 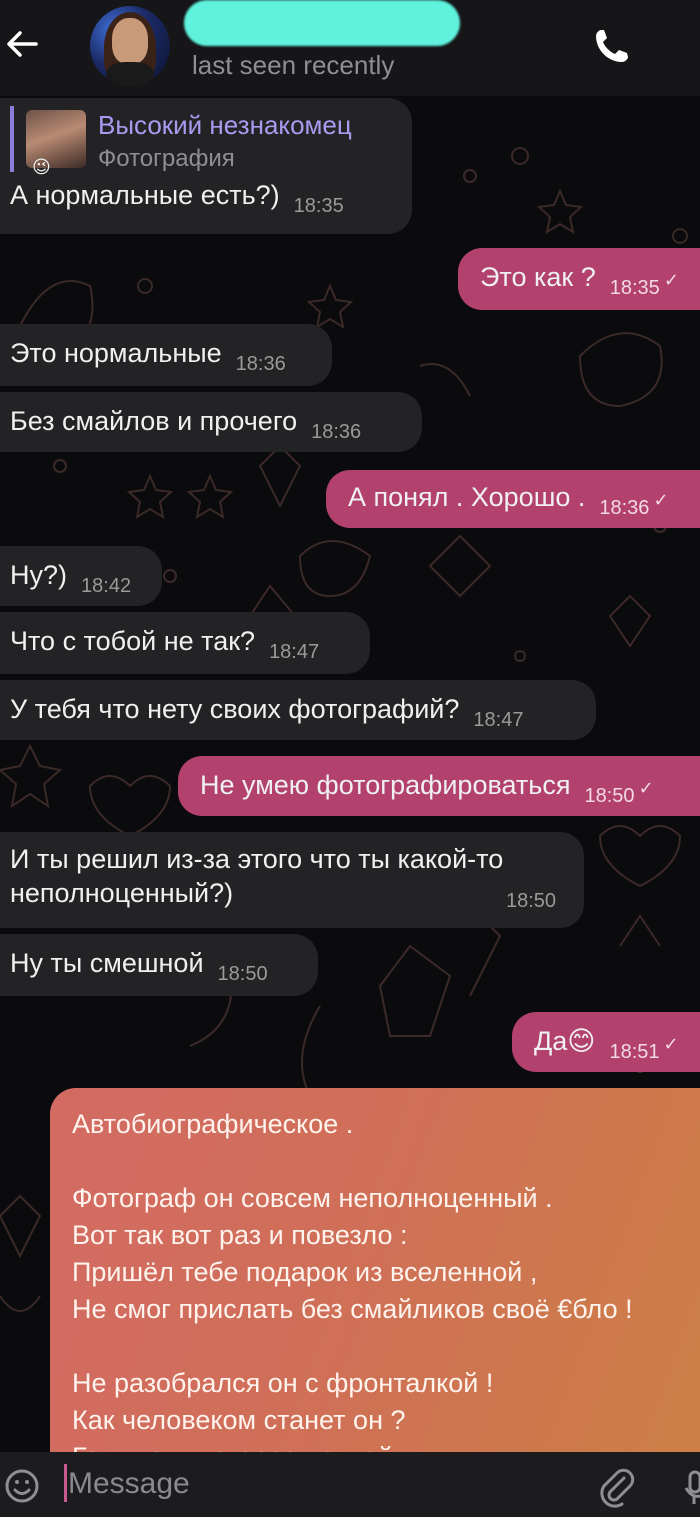 I want to click on microphone-icon, so click(x=692, y=1486).